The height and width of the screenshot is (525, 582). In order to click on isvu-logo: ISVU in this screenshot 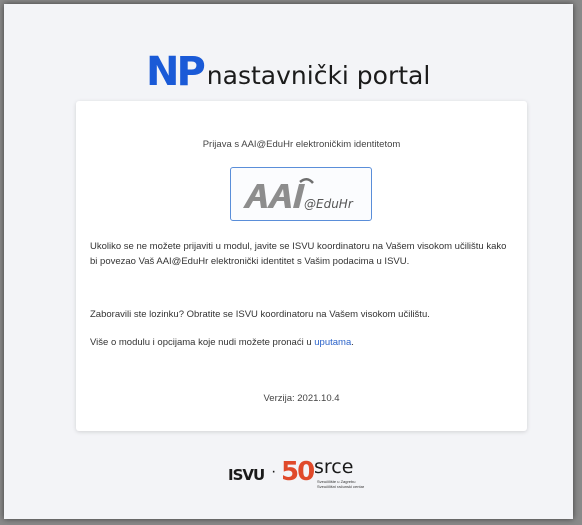, I will do `click(246, 475)`.